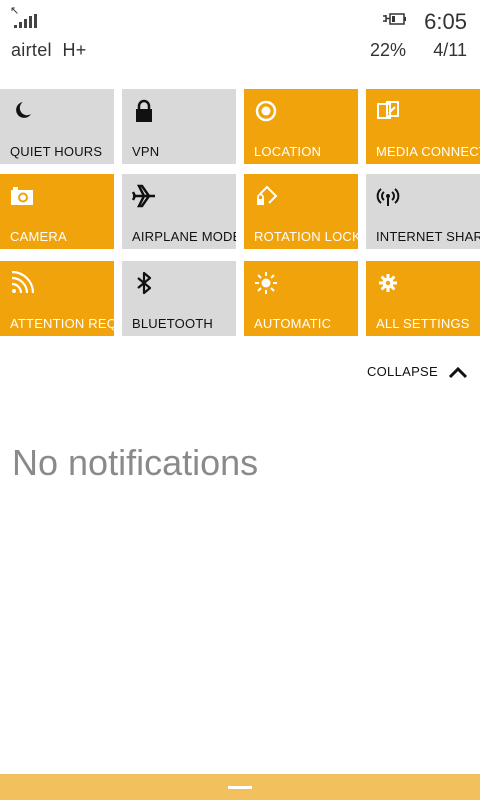 Image resolution: width=480 pixels, height=800 pixels. I want to click on network-type: H+, so click(74, 50).